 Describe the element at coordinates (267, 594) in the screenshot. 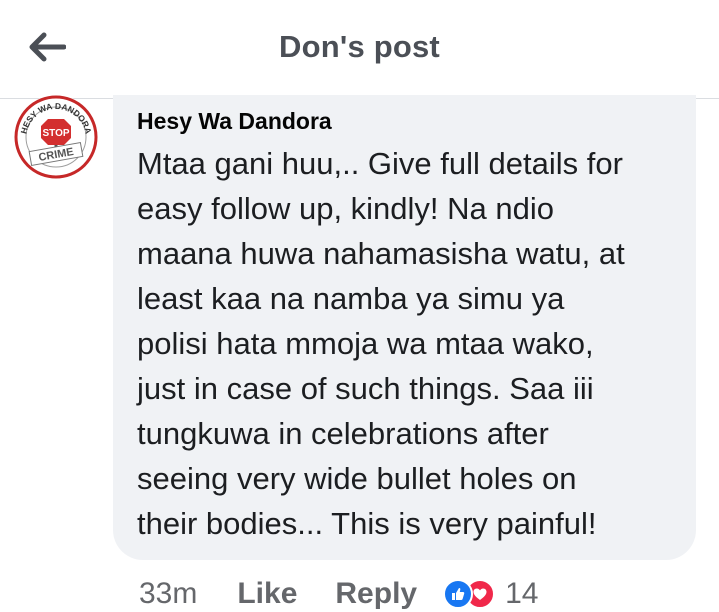

I see `like-button: Like` at that location.